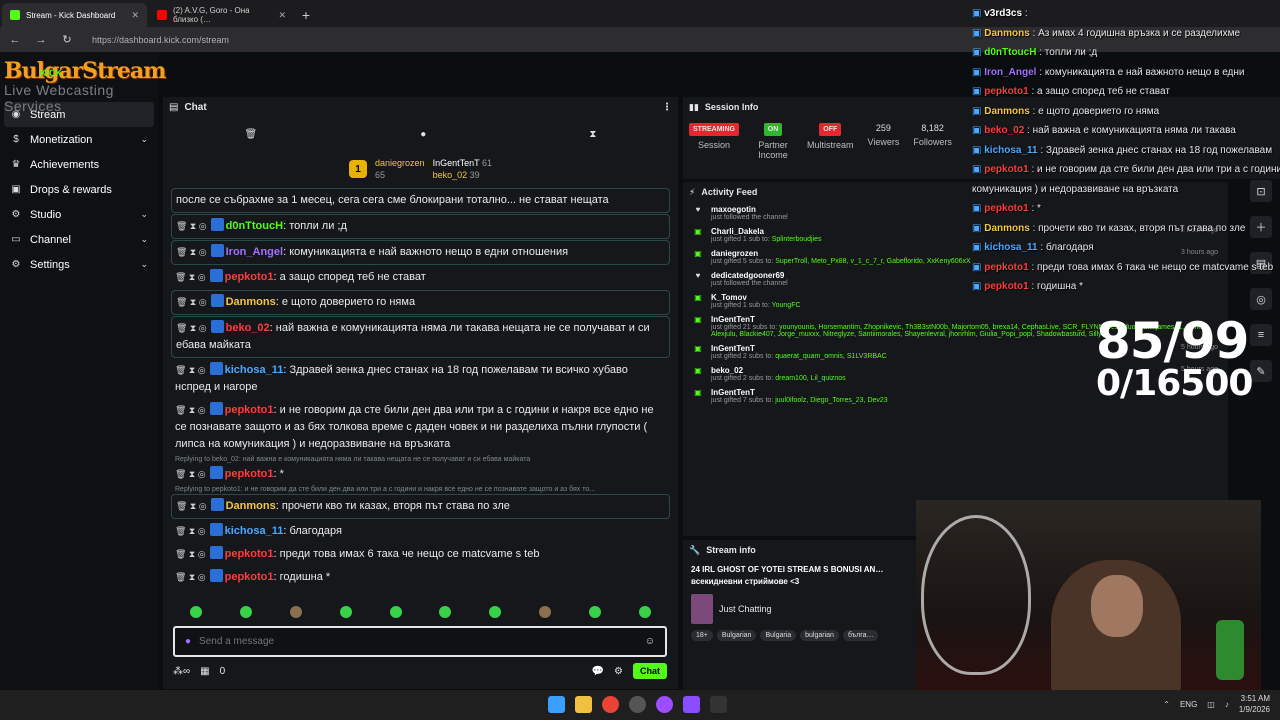 The image size is (1280, 720). What do you see at coordinates (420, 577) in the screenshot?
I see `chat-message: 🗑 ⧗ ◎ pepkoto1: годишна *` at bounding box center [420, 577].